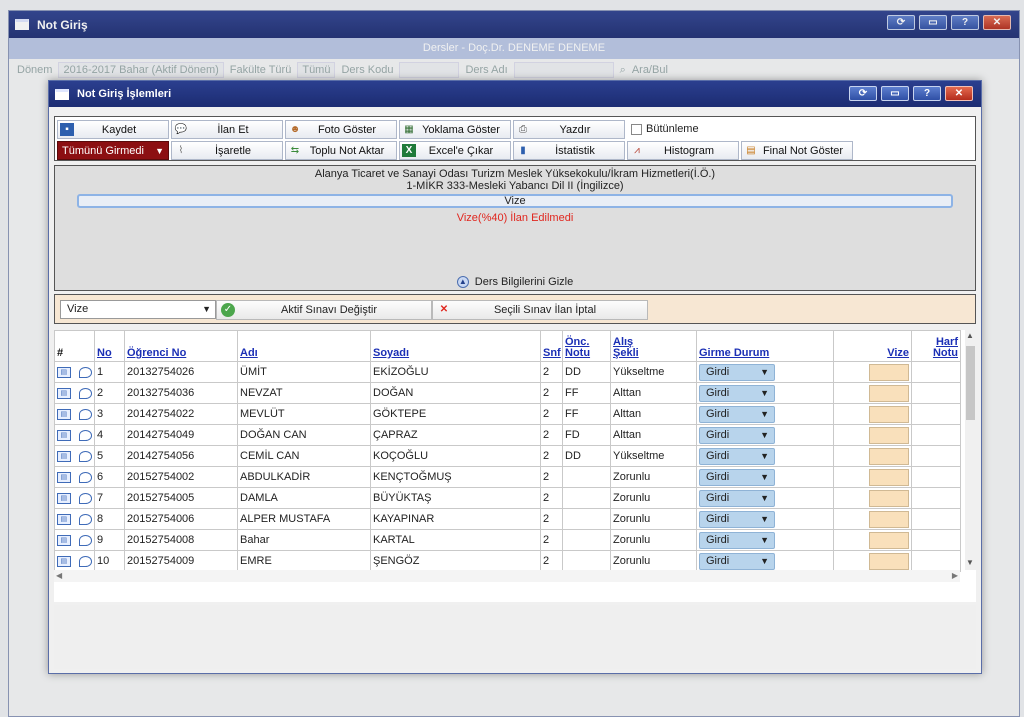  I want to click on dialog-refresh-button: ⟳, so click(863, 93).